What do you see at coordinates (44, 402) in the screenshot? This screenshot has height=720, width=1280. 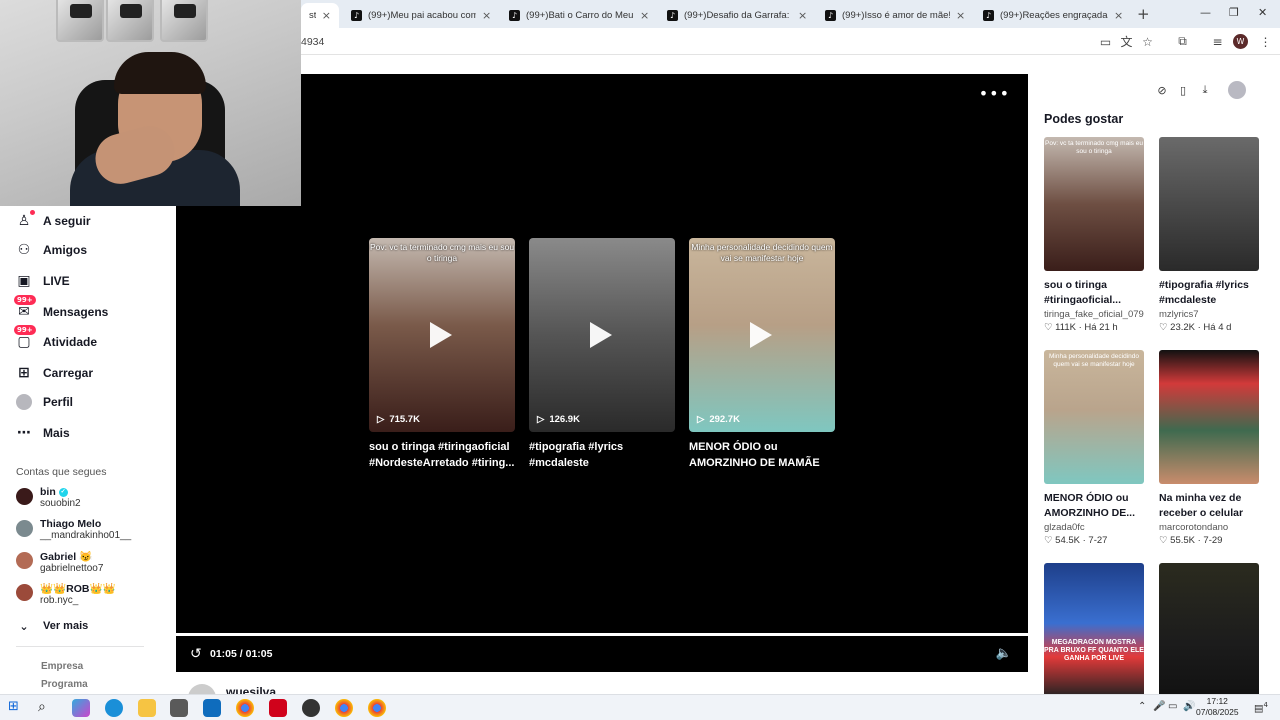 I see `sidebar-item-profile: Perfil` at bounding box center [44, 402].